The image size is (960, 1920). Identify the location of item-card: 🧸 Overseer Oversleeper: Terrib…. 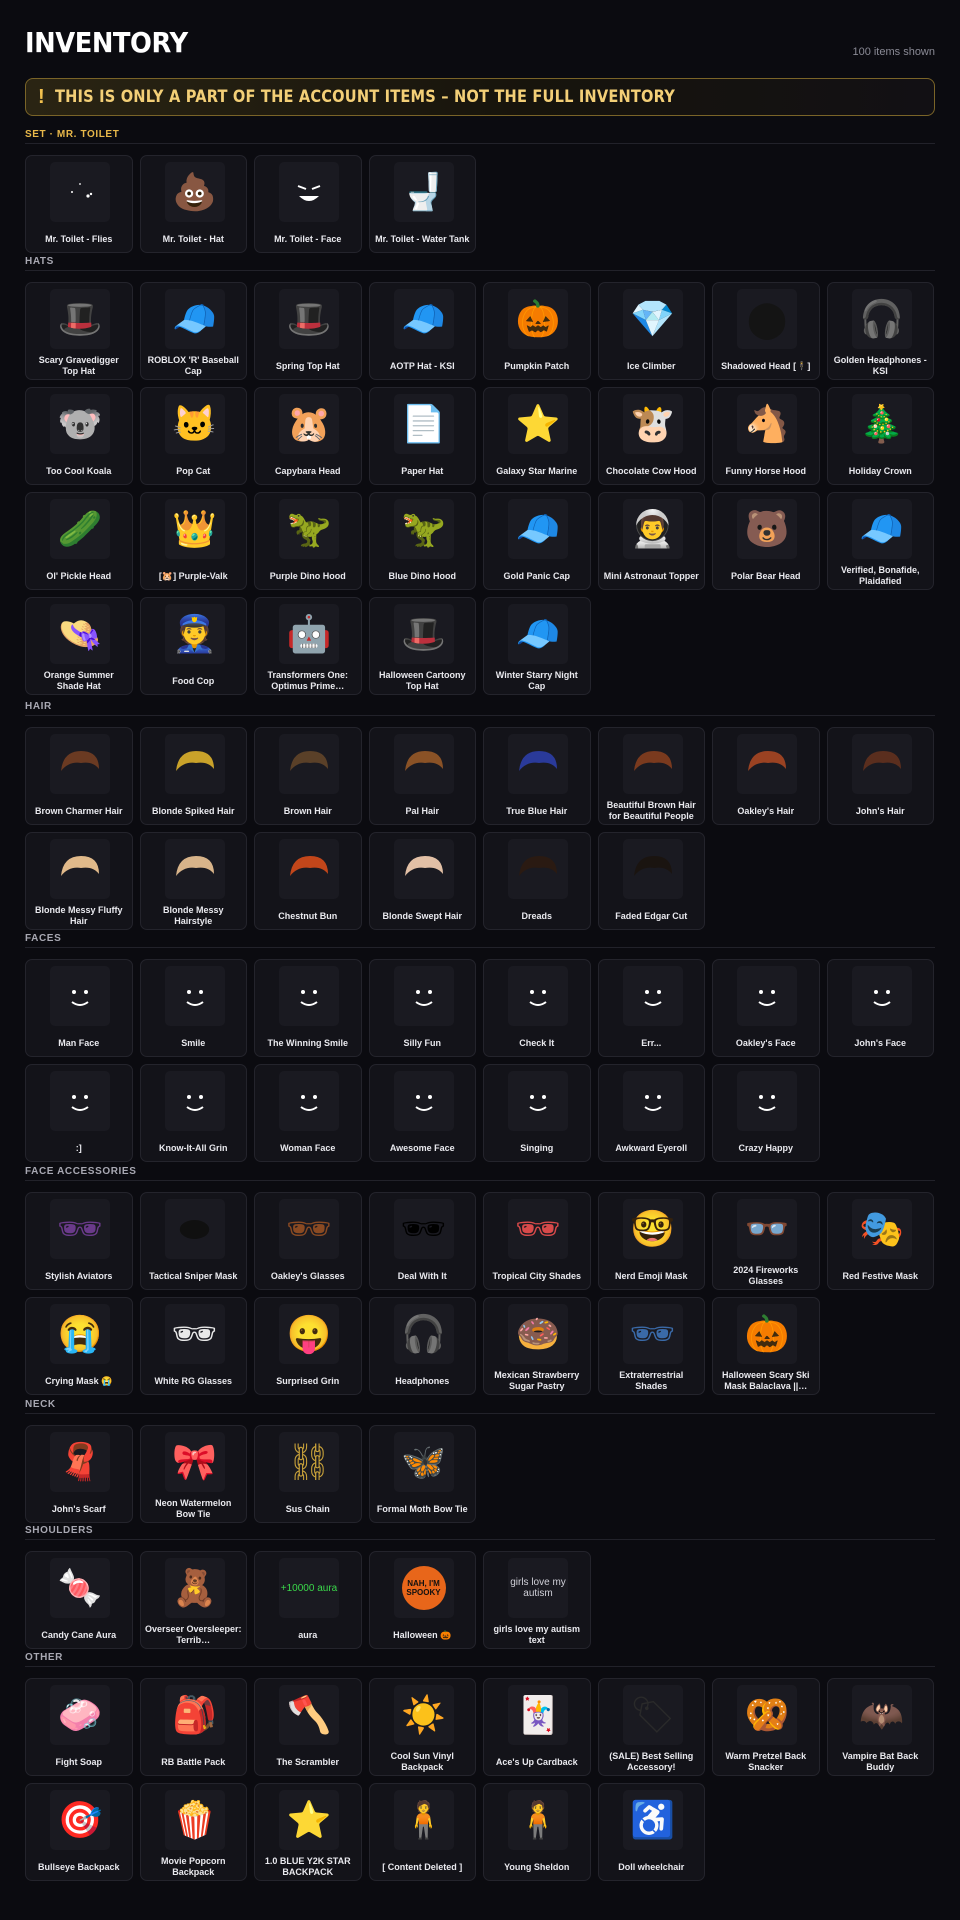
(193, 1600).